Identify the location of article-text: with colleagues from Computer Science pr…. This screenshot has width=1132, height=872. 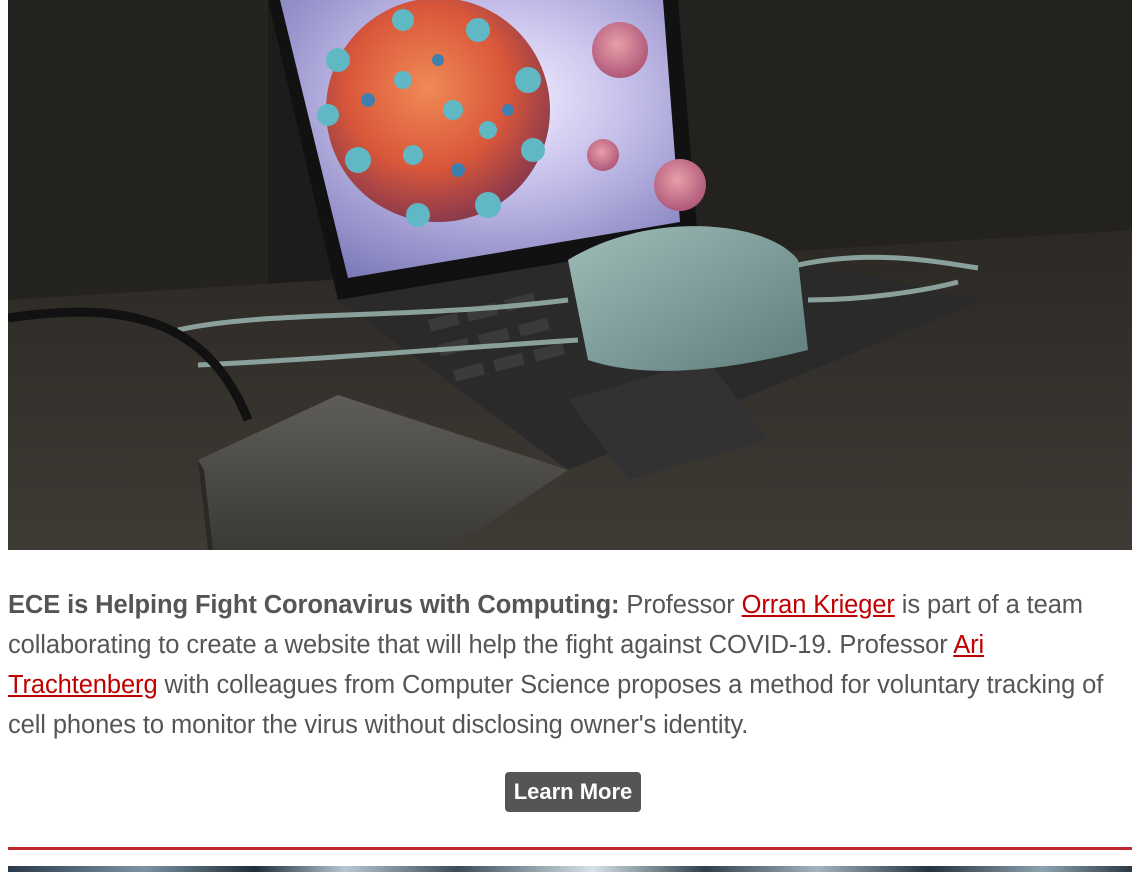
(556, 705).